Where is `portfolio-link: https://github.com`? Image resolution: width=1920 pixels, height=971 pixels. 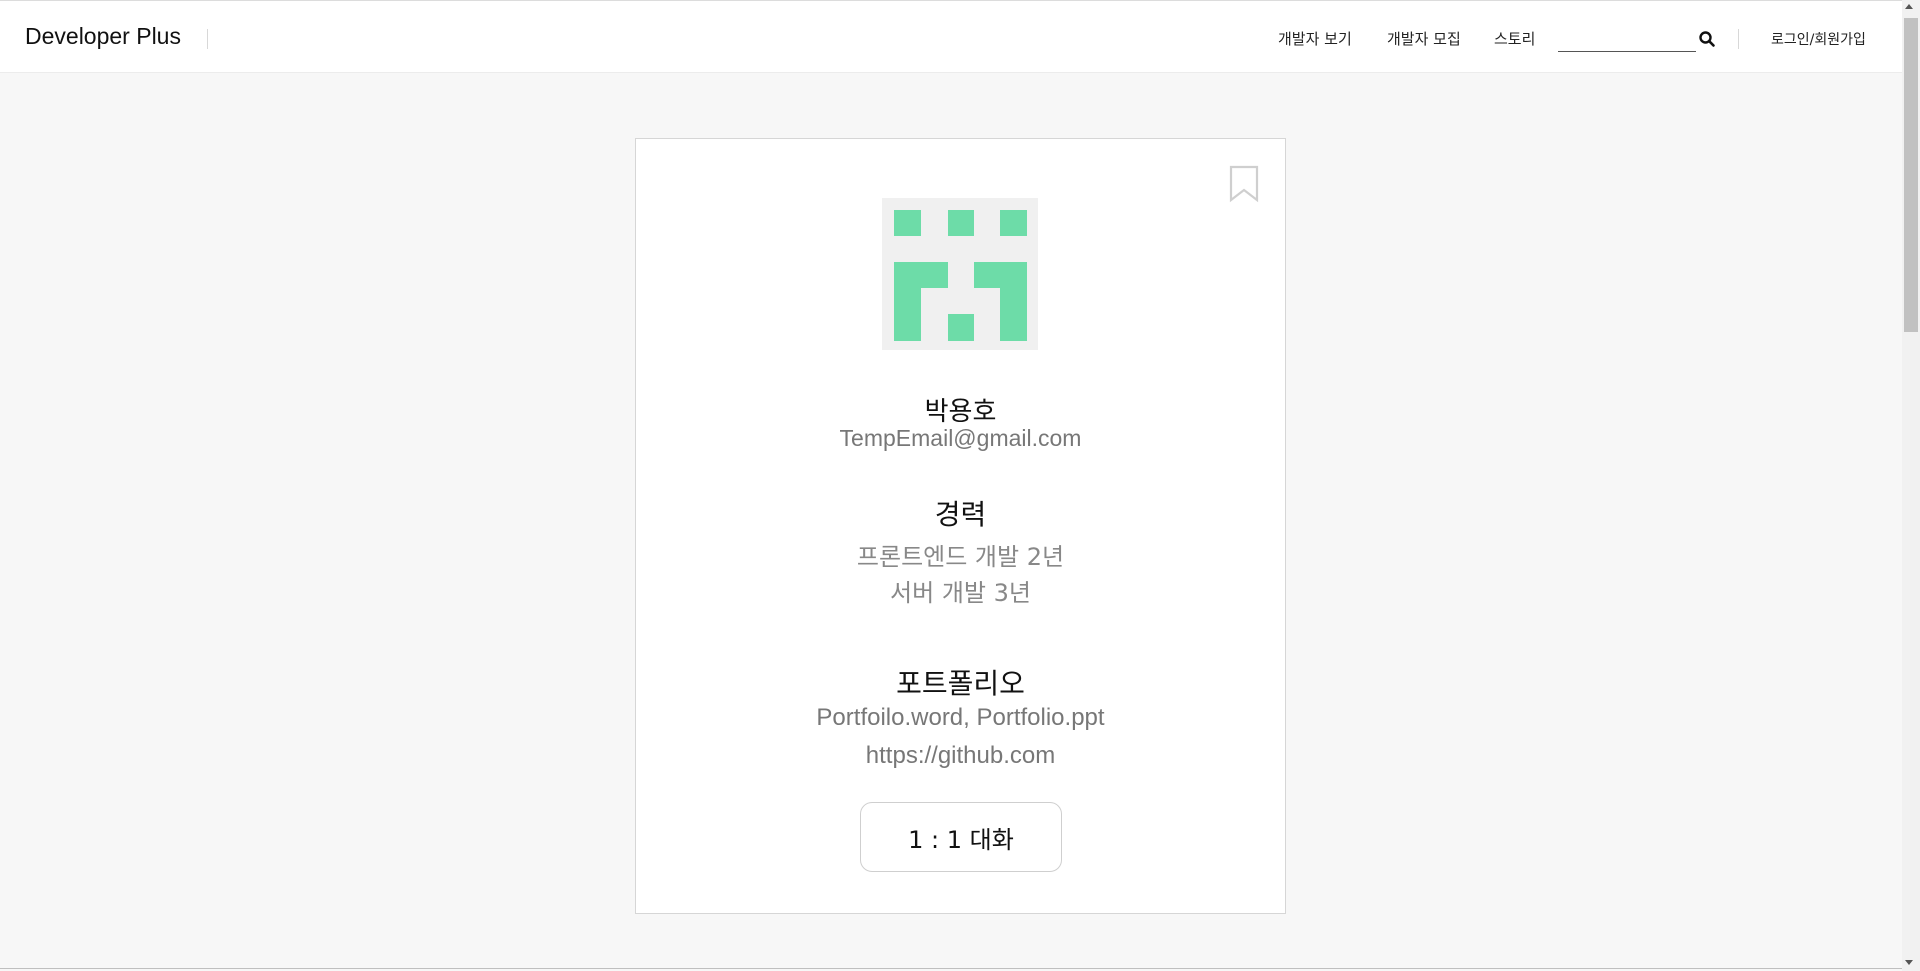
portfolio-link: https://github.com is located at coordinates (960, 756).